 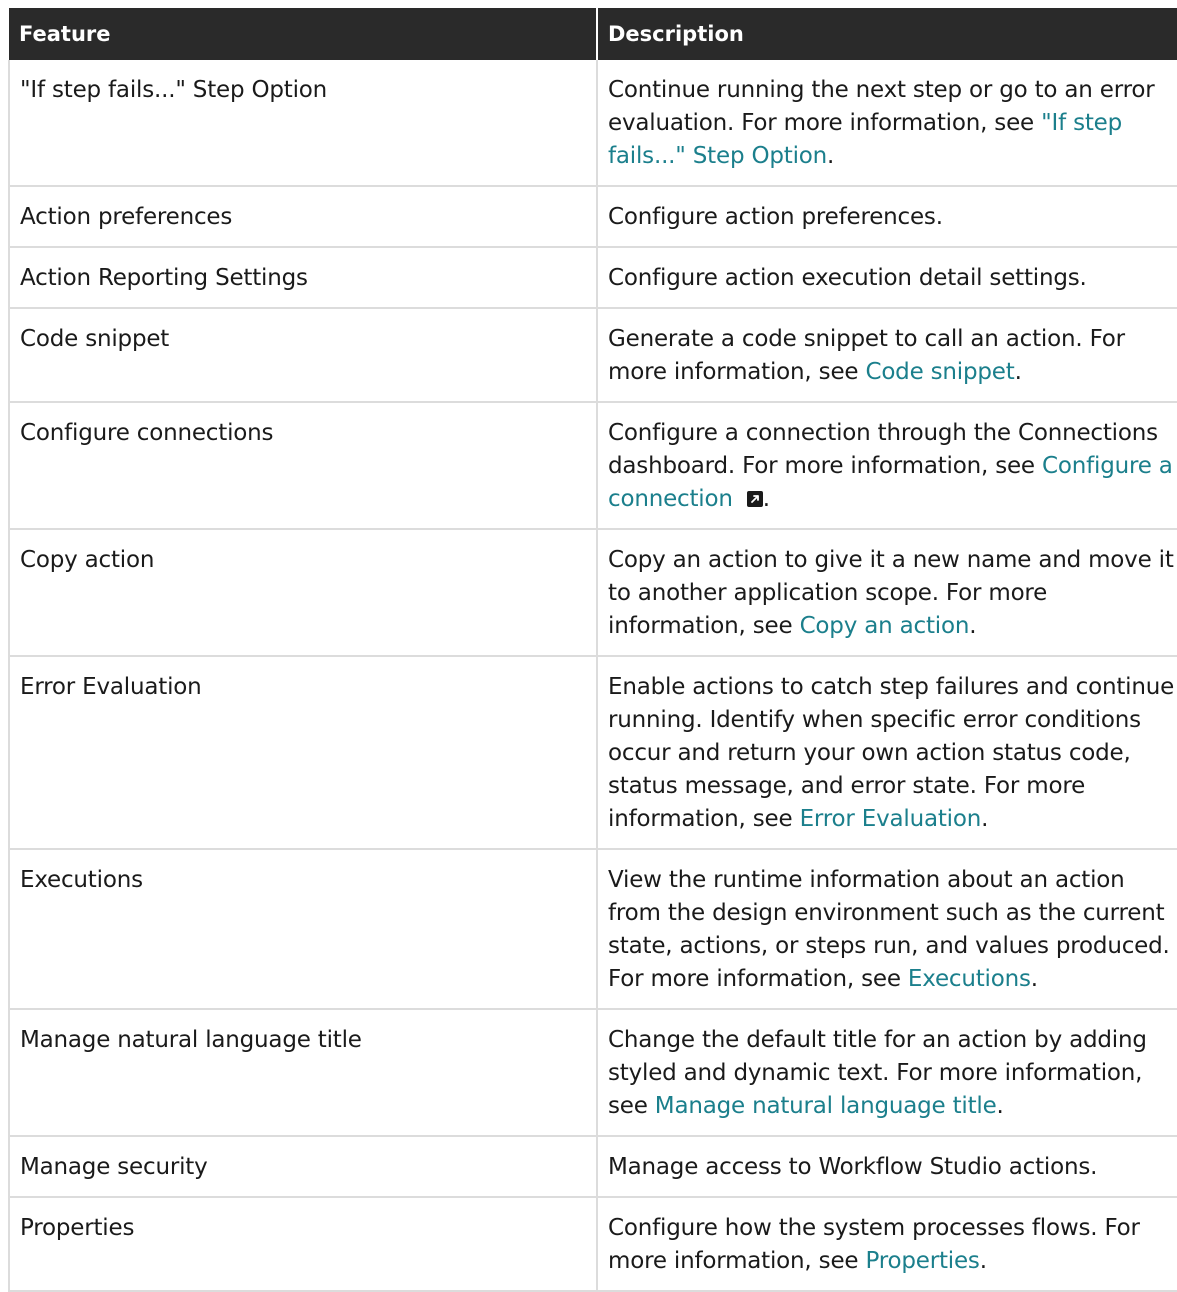 I want to click on feature-cell: "If step fails..." Step Option, so click(x=303, y=123).